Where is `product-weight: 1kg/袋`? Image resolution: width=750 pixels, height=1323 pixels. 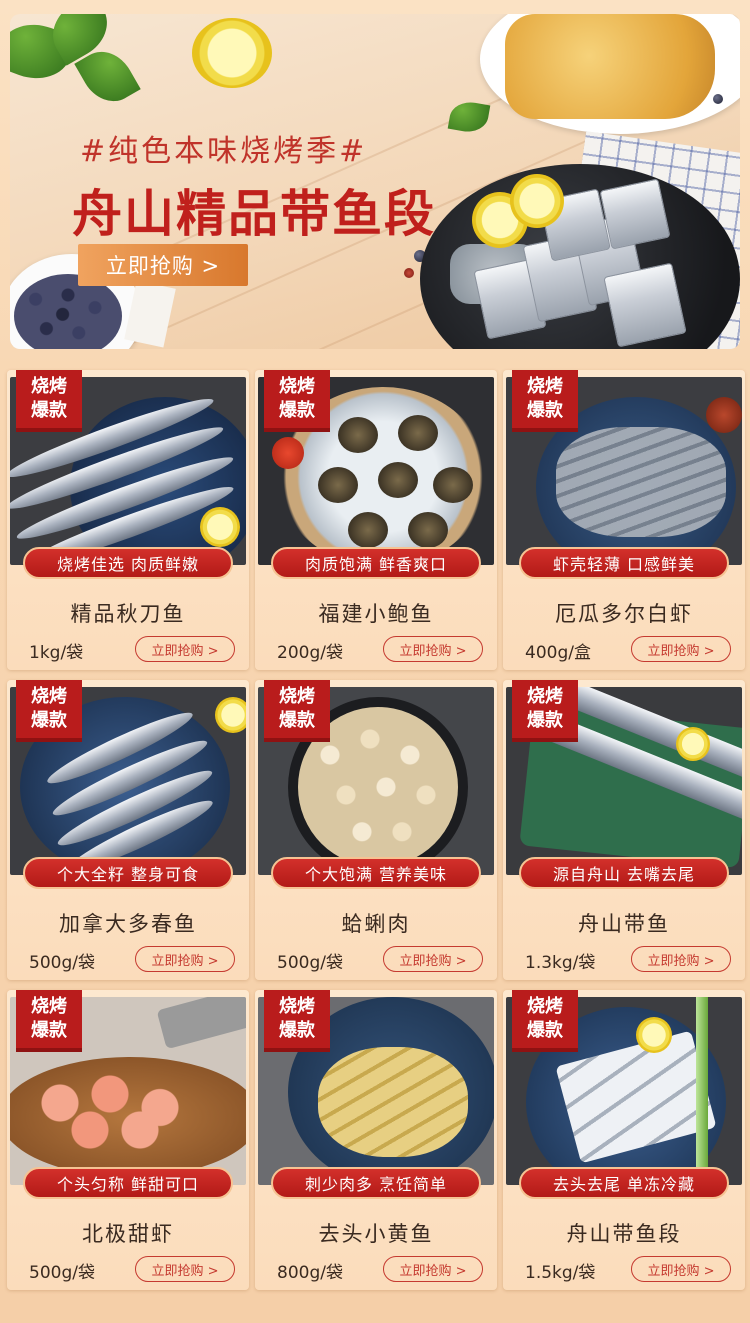 product-weight: 1kg/袋 is located at coordinates (56, 653).